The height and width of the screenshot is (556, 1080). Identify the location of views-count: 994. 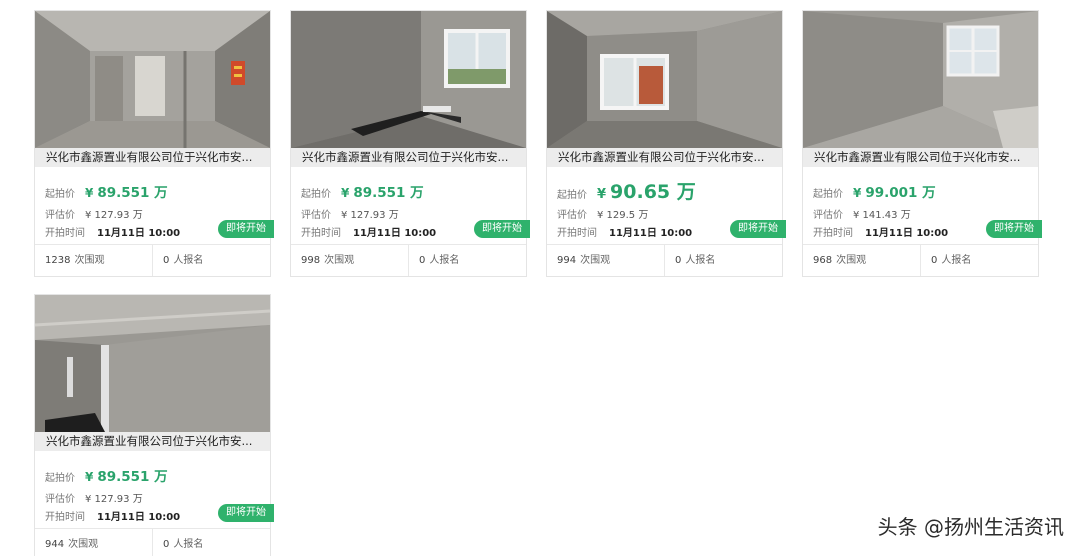
(567, 260).